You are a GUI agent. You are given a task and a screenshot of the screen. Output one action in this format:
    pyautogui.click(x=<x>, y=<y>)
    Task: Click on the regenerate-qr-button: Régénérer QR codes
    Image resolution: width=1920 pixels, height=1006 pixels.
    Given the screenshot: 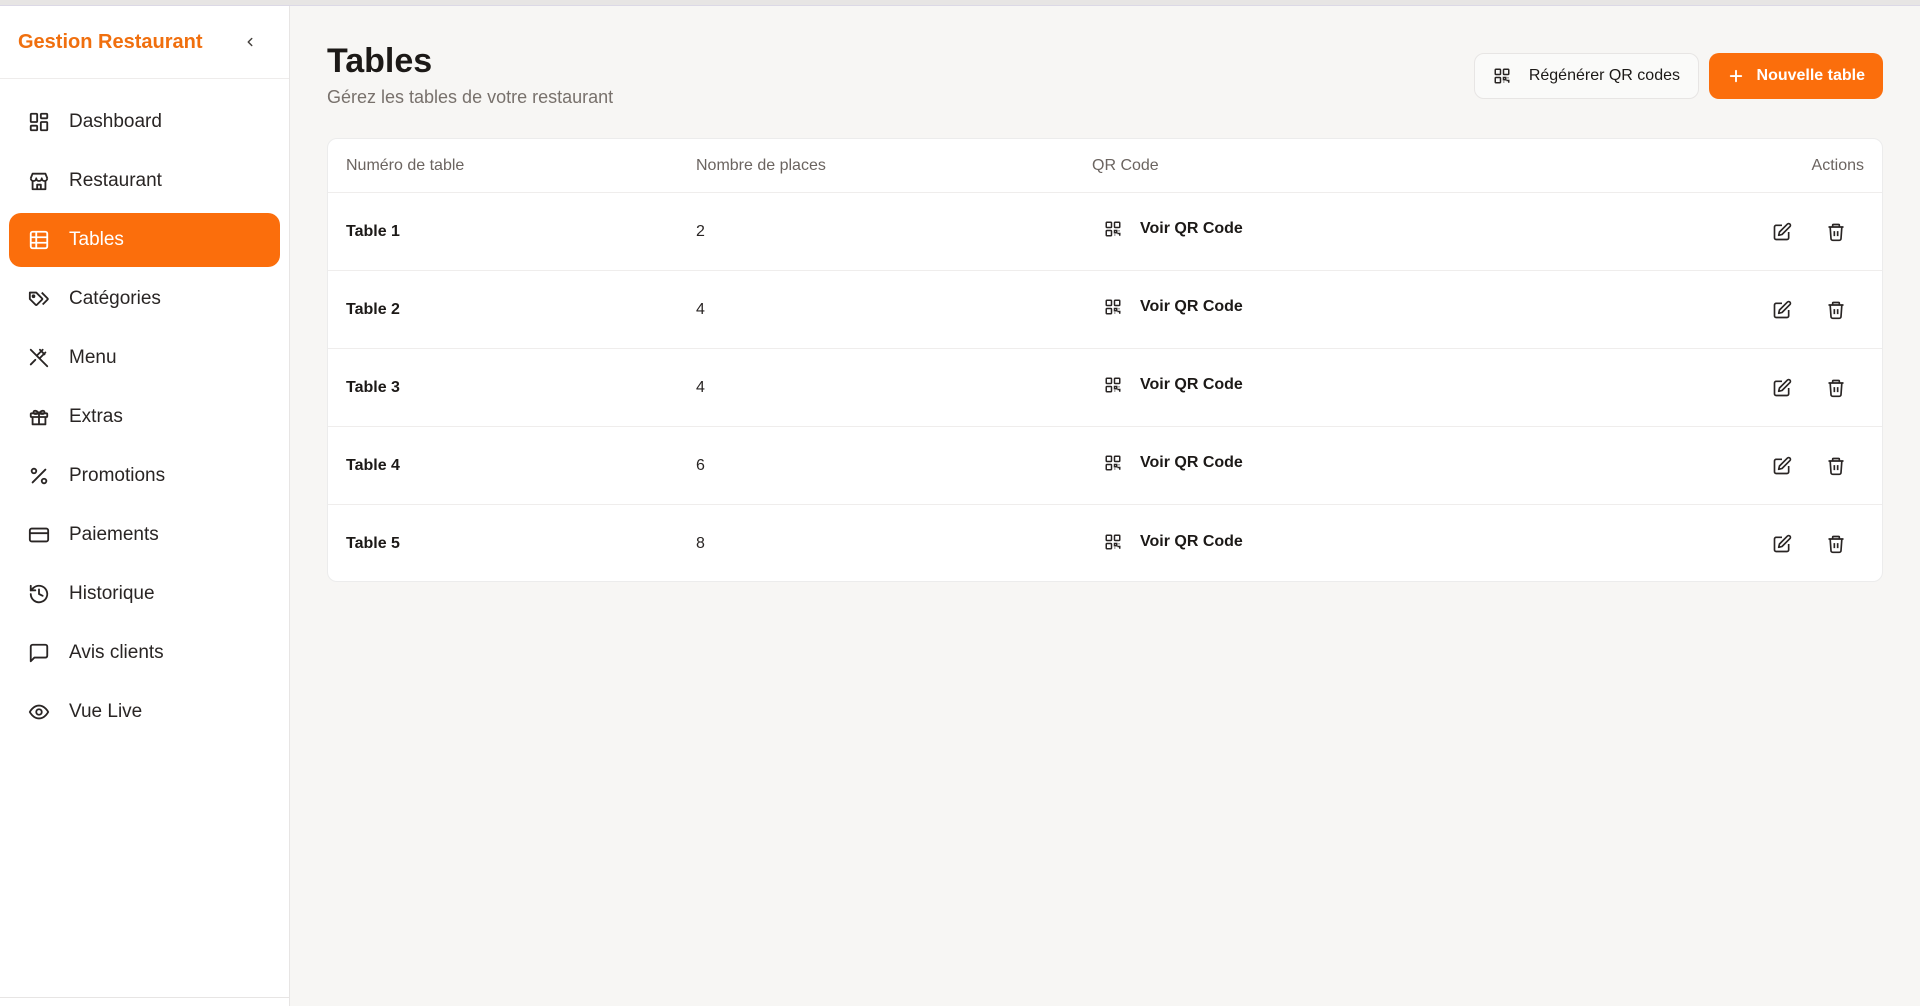 What is the action you would take?
    pyautogui.click(x=1586, y=76)
    